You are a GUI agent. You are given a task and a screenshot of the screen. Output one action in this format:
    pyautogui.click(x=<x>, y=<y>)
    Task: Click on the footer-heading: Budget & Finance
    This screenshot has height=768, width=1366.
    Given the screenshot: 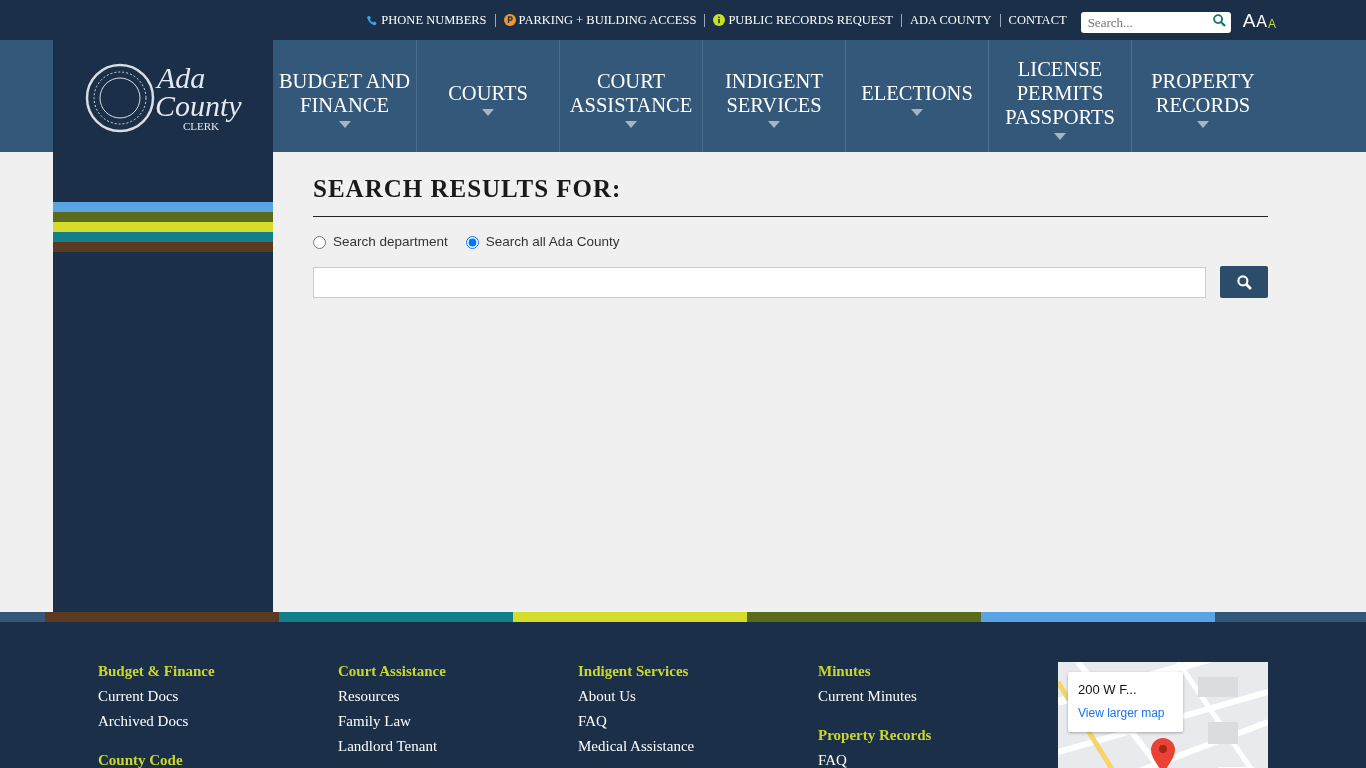 What is the action you would take?
    pyautogui.click(x=218, y=671)
    